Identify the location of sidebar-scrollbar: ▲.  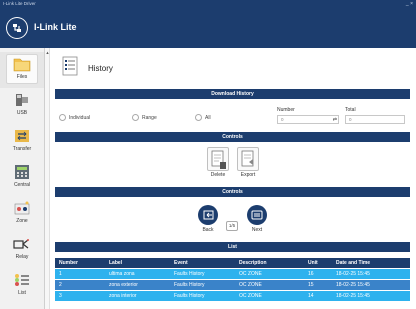
(47, 178).